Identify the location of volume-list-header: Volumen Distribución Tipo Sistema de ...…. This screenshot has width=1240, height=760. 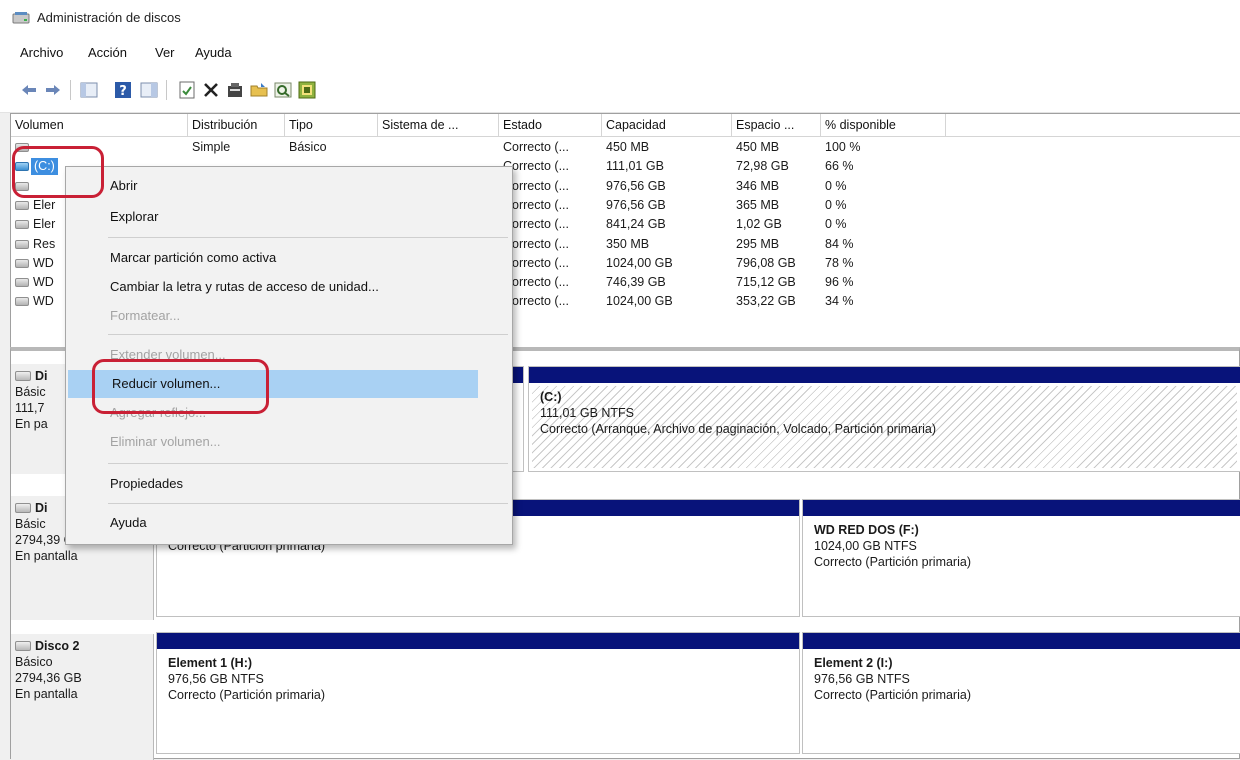
(625, 125).